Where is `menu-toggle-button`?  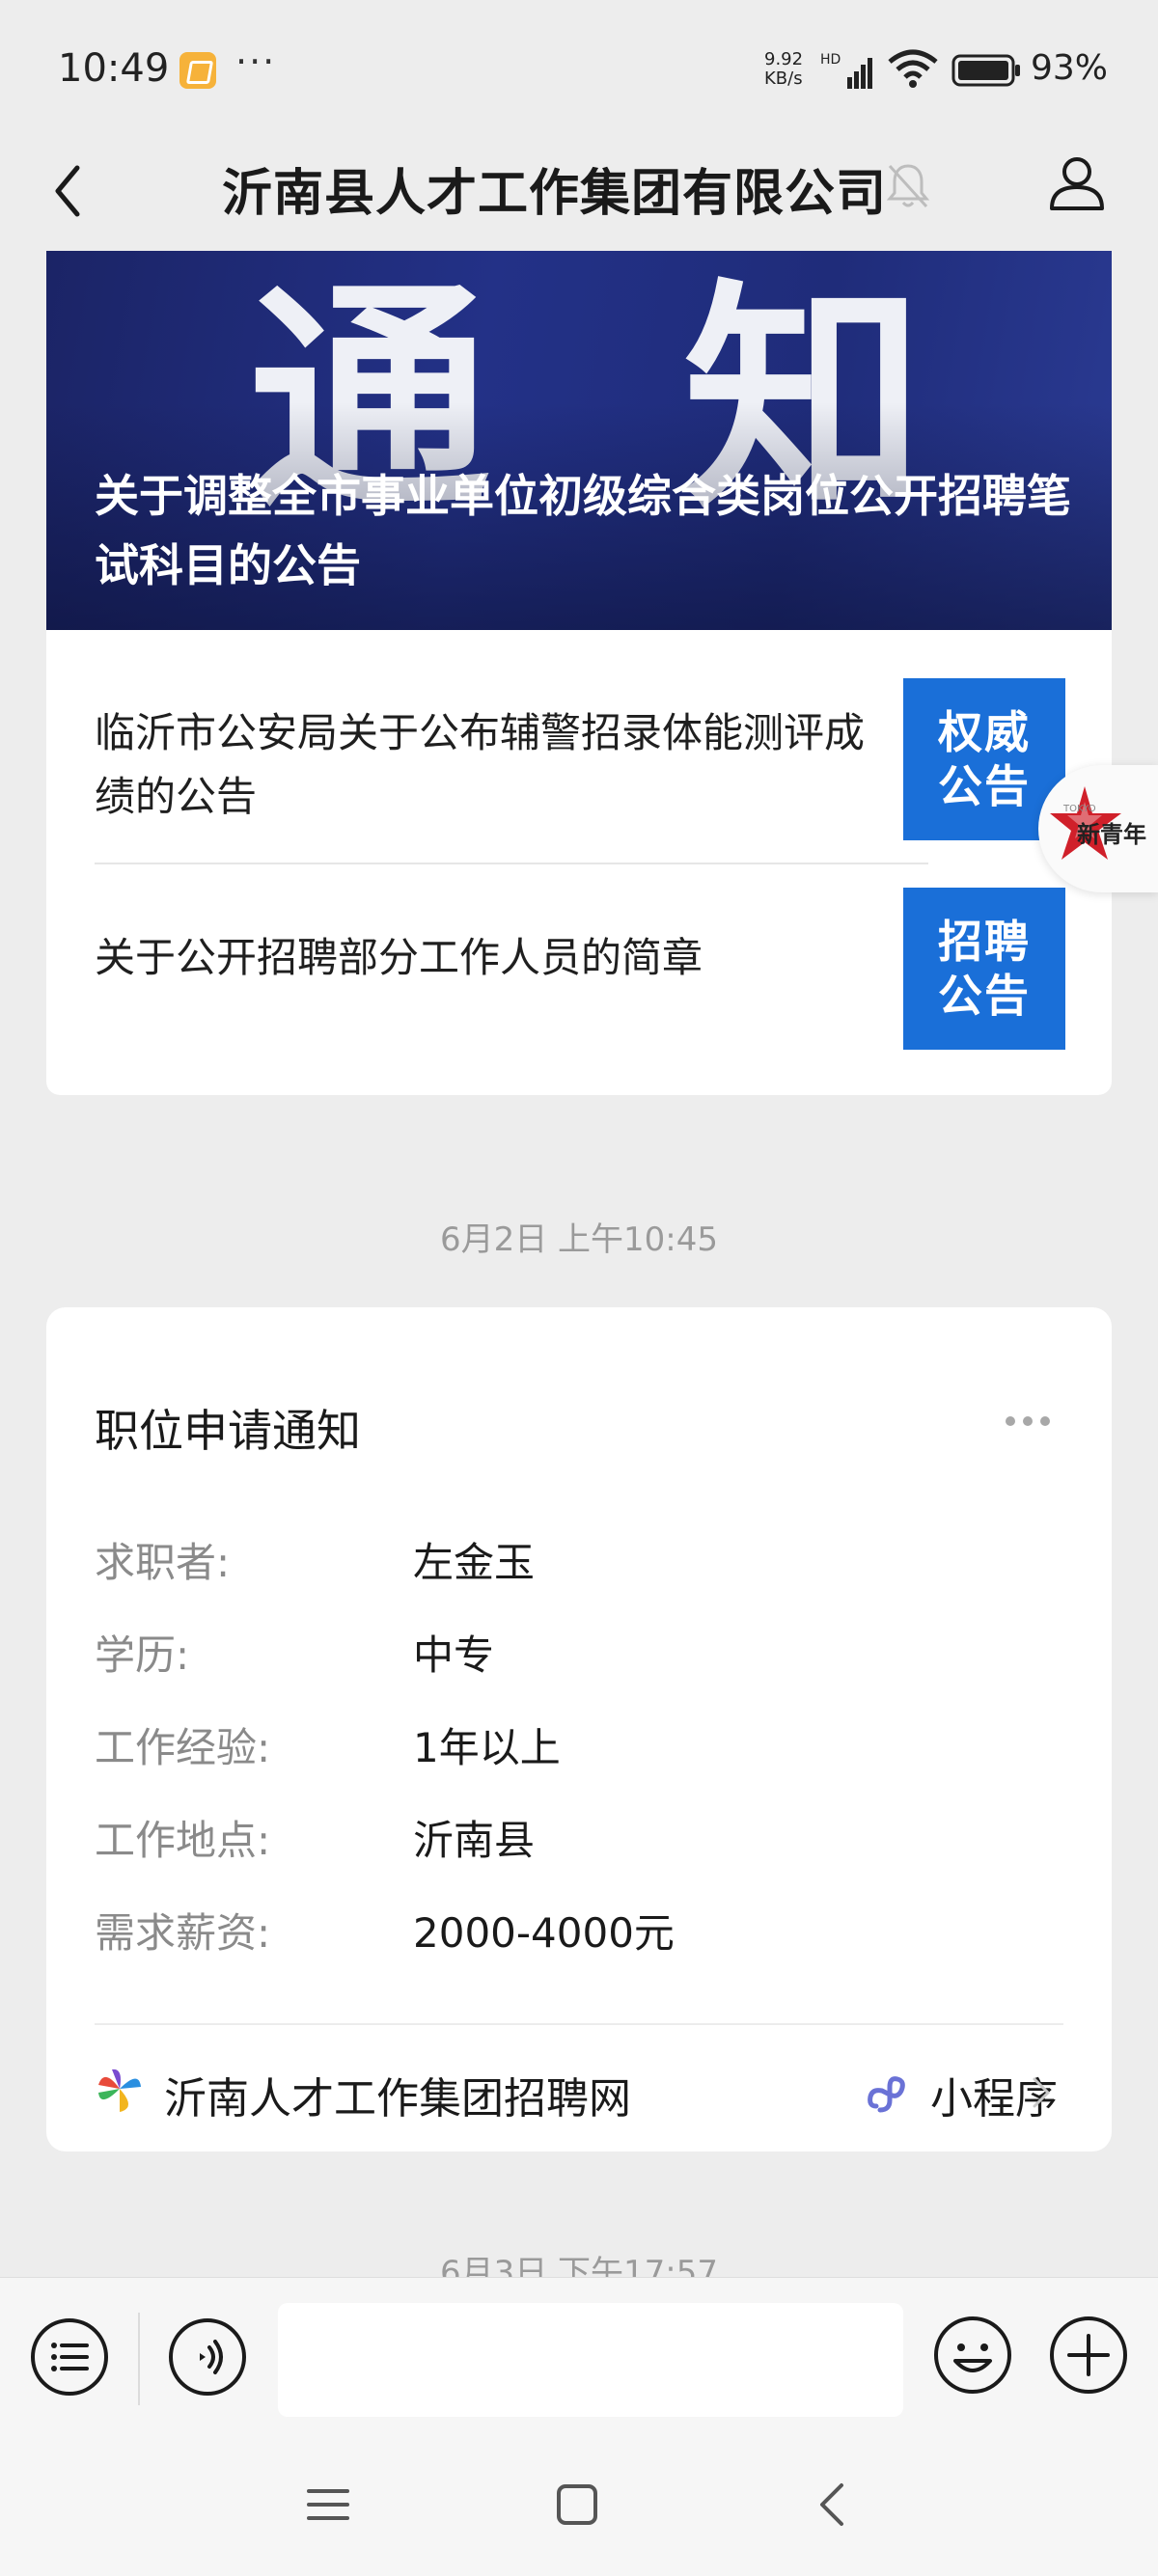 menu-toggle-button is located at coordinates (69, 2359).